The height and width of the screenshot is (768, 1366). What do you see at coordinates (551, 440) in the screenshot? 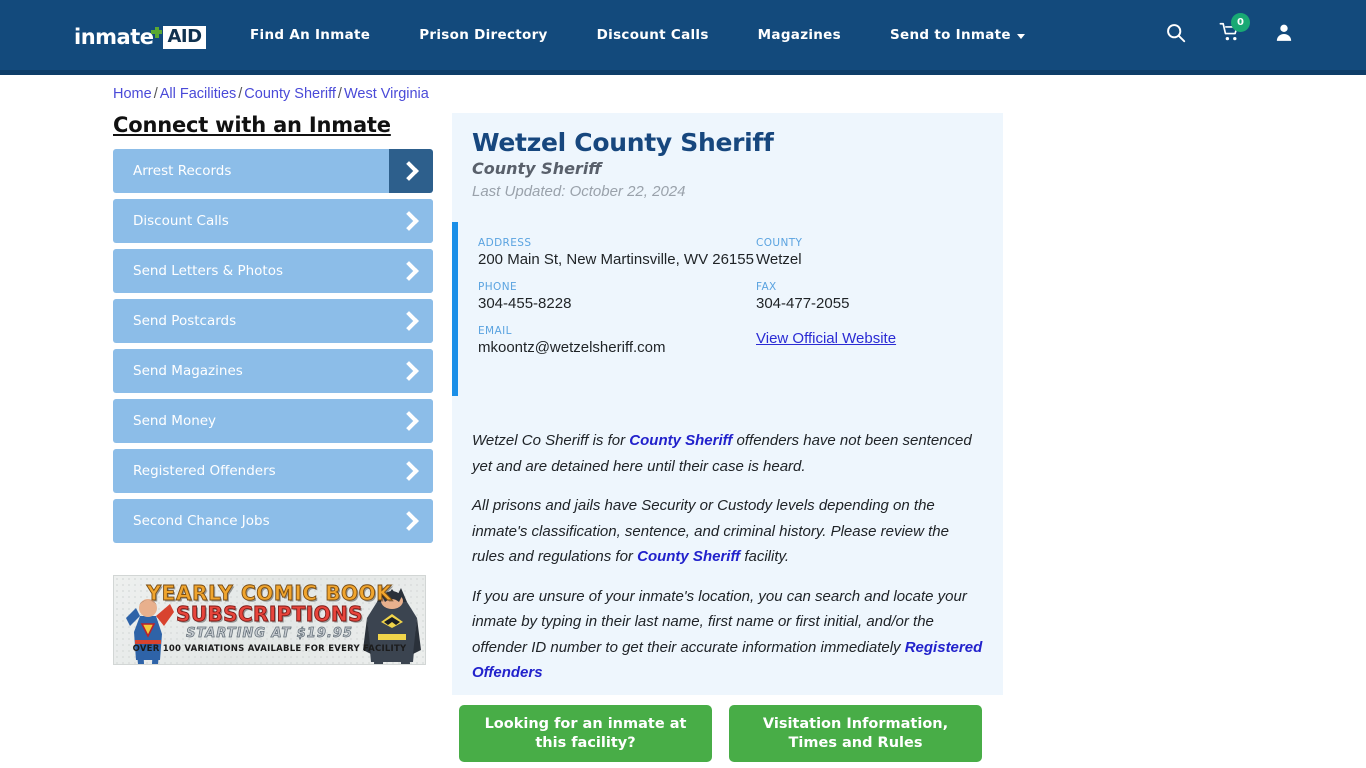
I see `paragraph-1-text-a: Wetzel Co Sheriff is for` at bounding box center [551, 440].